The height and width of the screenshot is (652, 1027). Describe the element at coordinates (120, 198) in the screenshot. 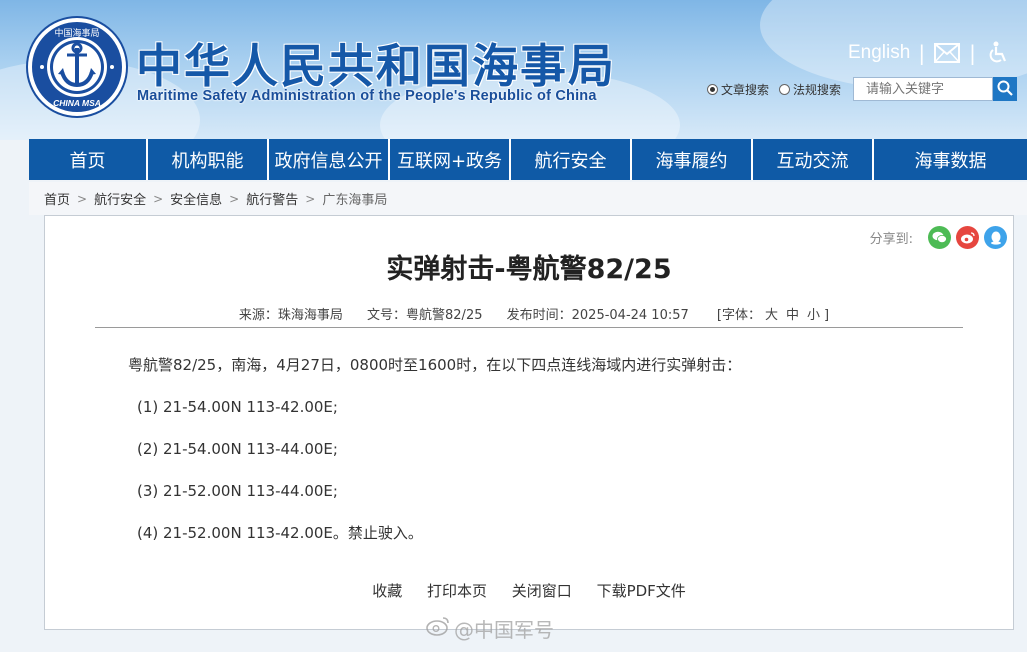

I see `breadcrumb-navigation-safety: 航行安全` at that location.